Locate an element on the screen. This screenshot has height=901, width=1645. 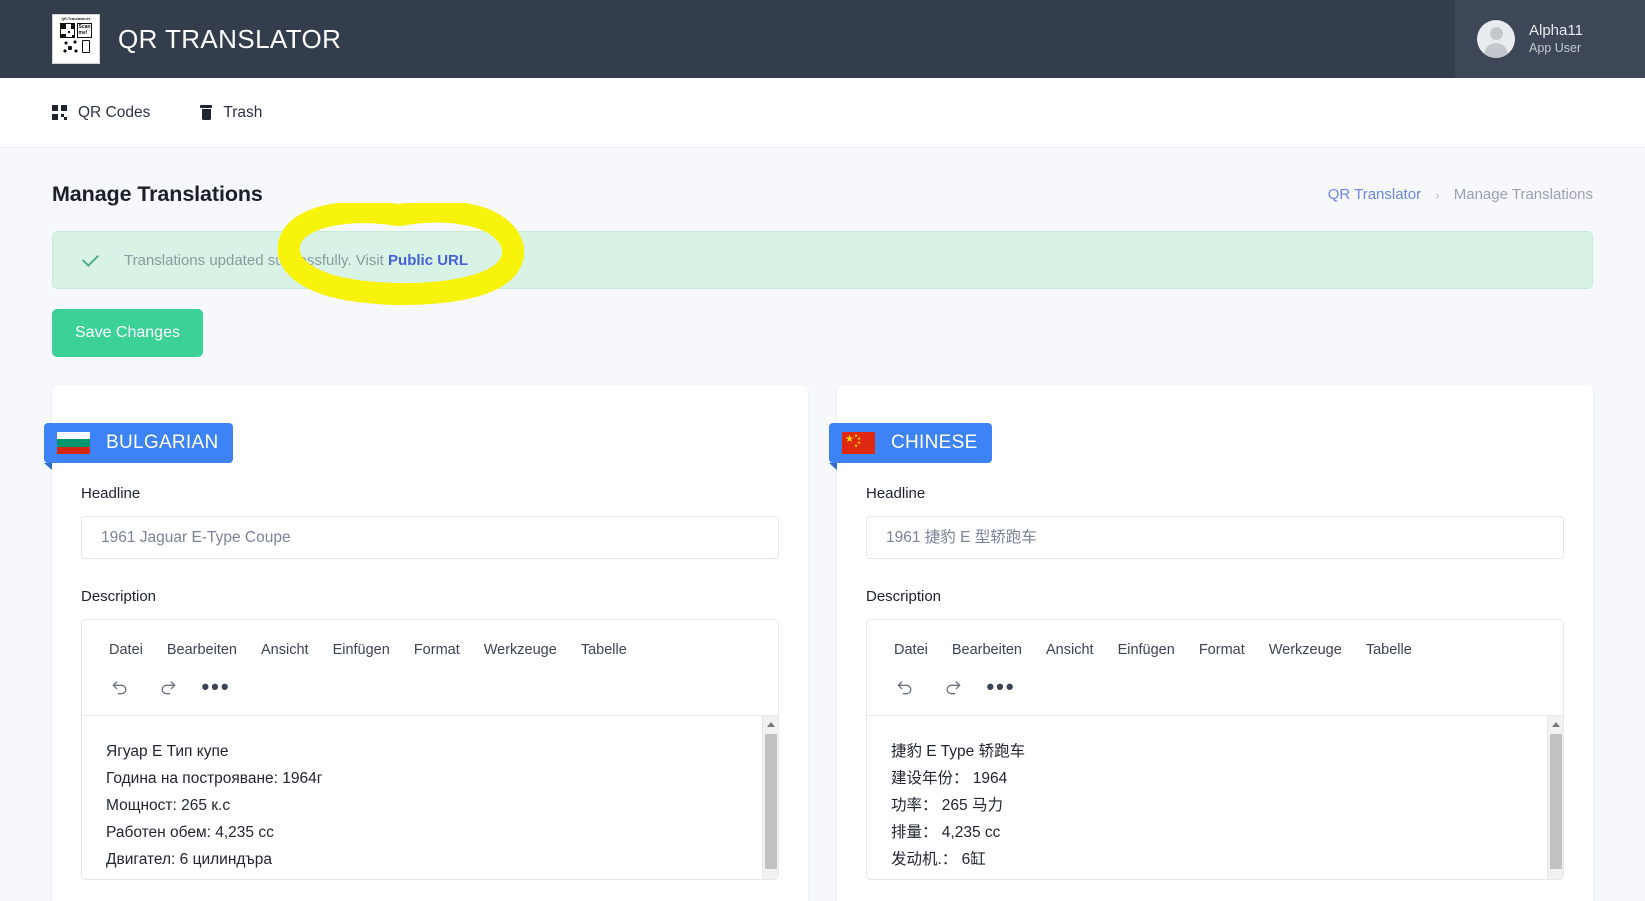
logo-bottom-row is located at coordinates (76, 46).